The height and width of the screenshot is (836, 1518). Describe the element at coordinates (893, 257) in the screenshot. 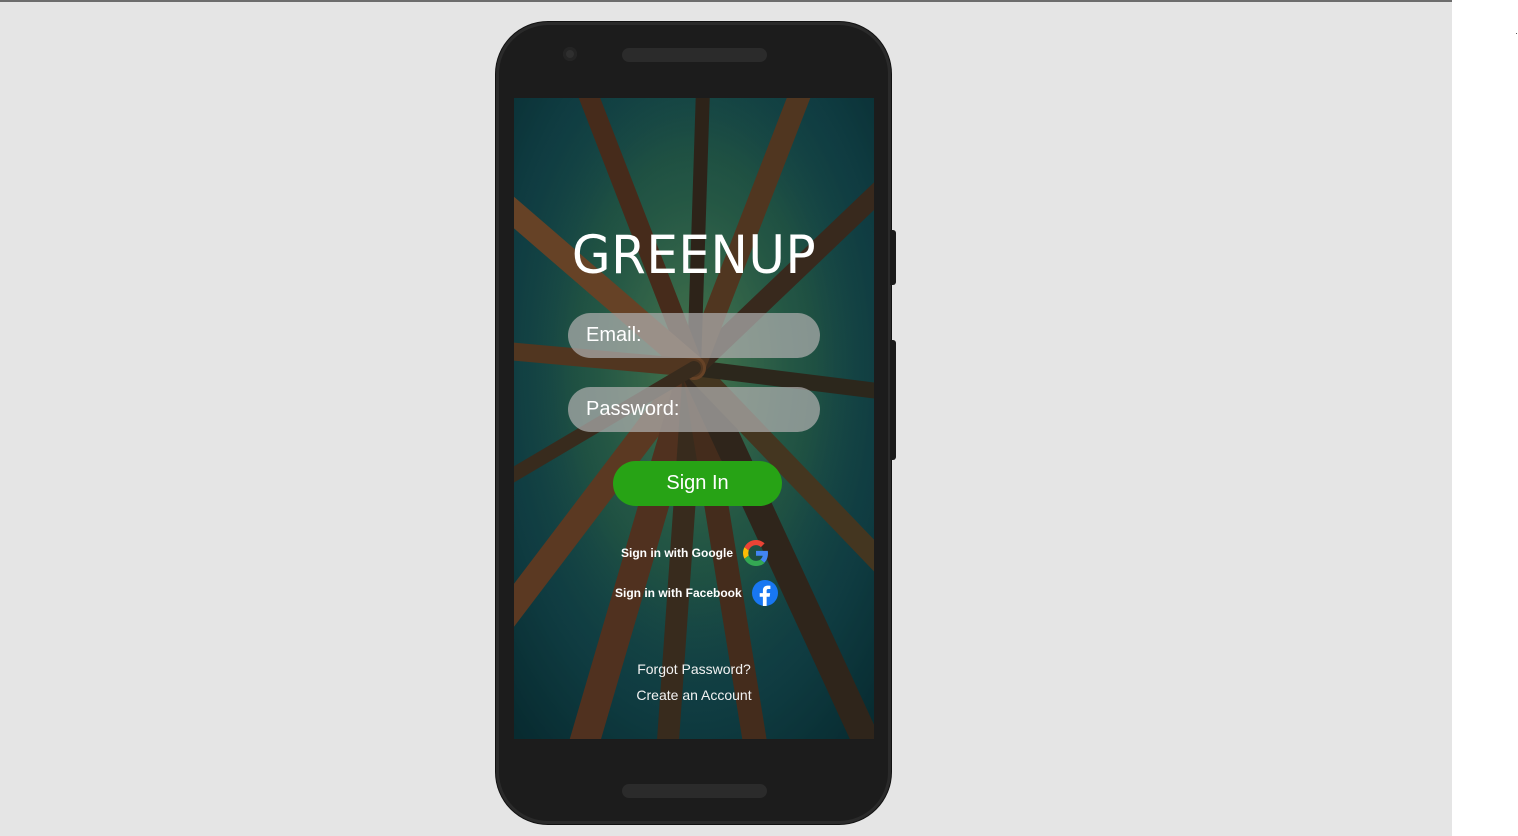

I see `phone-power-button` at that location.